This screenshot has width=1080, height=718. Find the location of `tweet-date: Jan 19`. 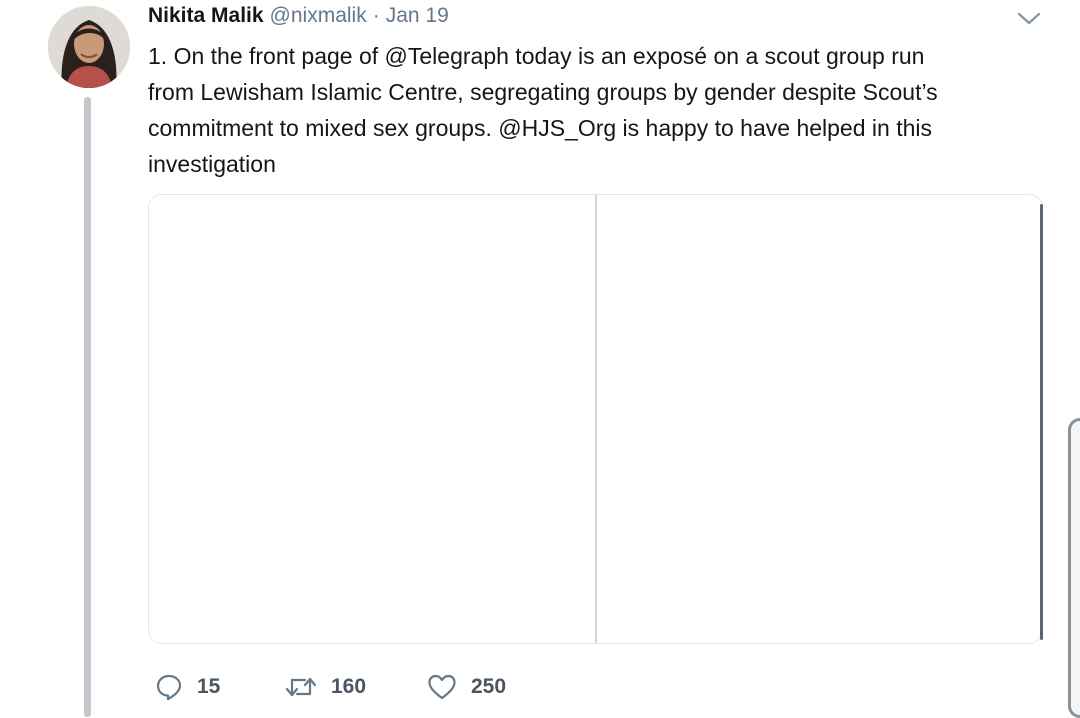

tweet-date: Jan 19 is located at coordinates (417, 16).